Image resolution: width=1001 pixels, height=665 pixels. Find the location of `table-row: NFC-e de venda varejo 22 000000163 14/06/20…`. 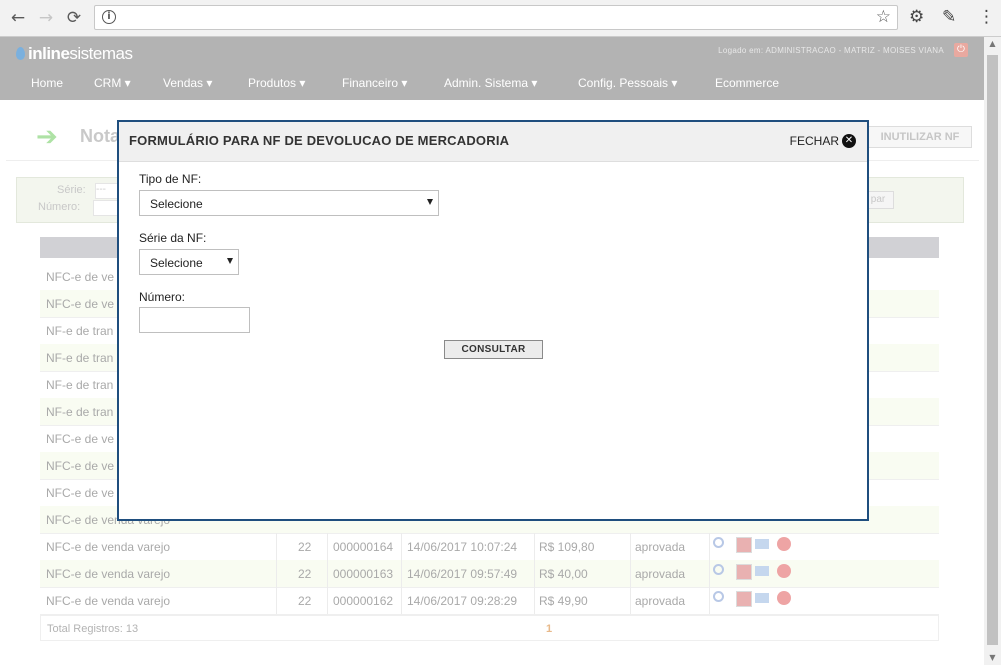

table-row: NFC-e de venda varejo 22 000000163 14/06/20… is located at coordinates (489, 574).